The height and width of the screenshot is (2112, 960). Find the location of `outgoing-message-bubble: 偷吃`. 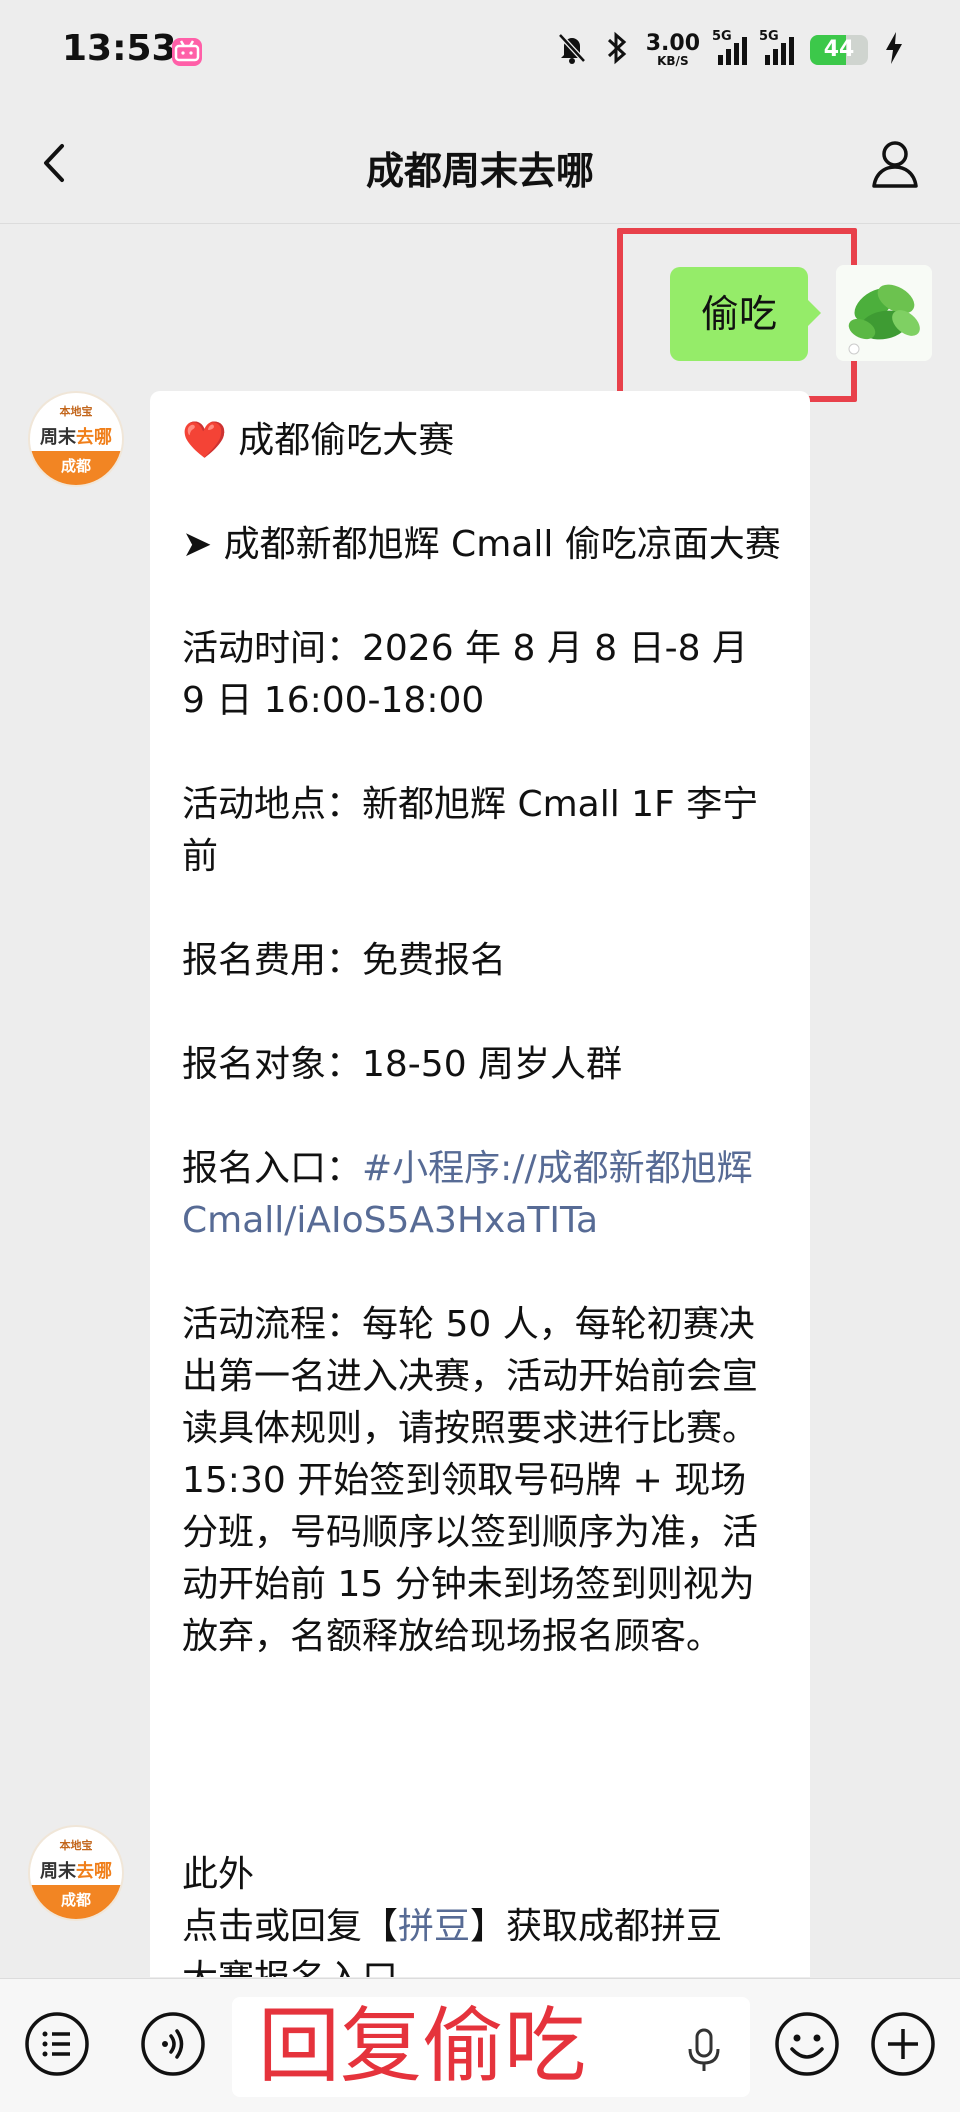

outgoing-message-bubble: 偷吃 is located at coordinates (745, 314).